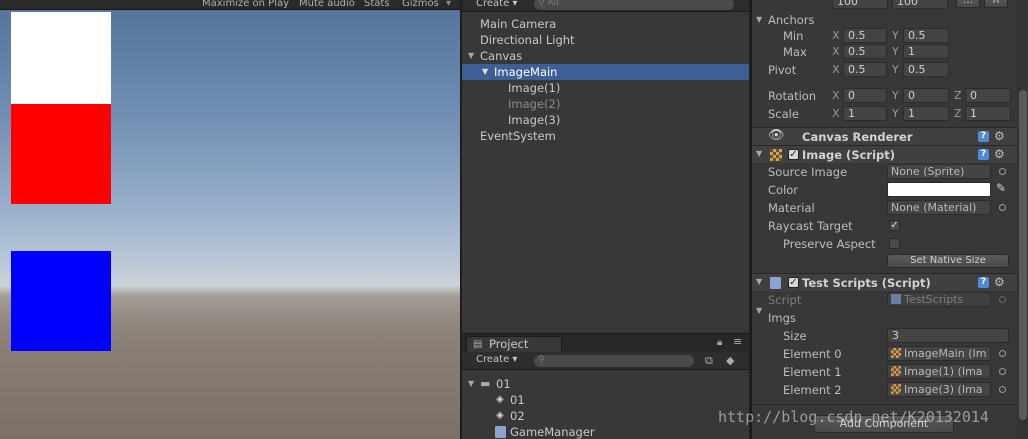 This screenshot has height=439, width=1028. Describe the element at coordinates (795, 52) in the screenshot. I see `anchor-max-label: Max` at that location.